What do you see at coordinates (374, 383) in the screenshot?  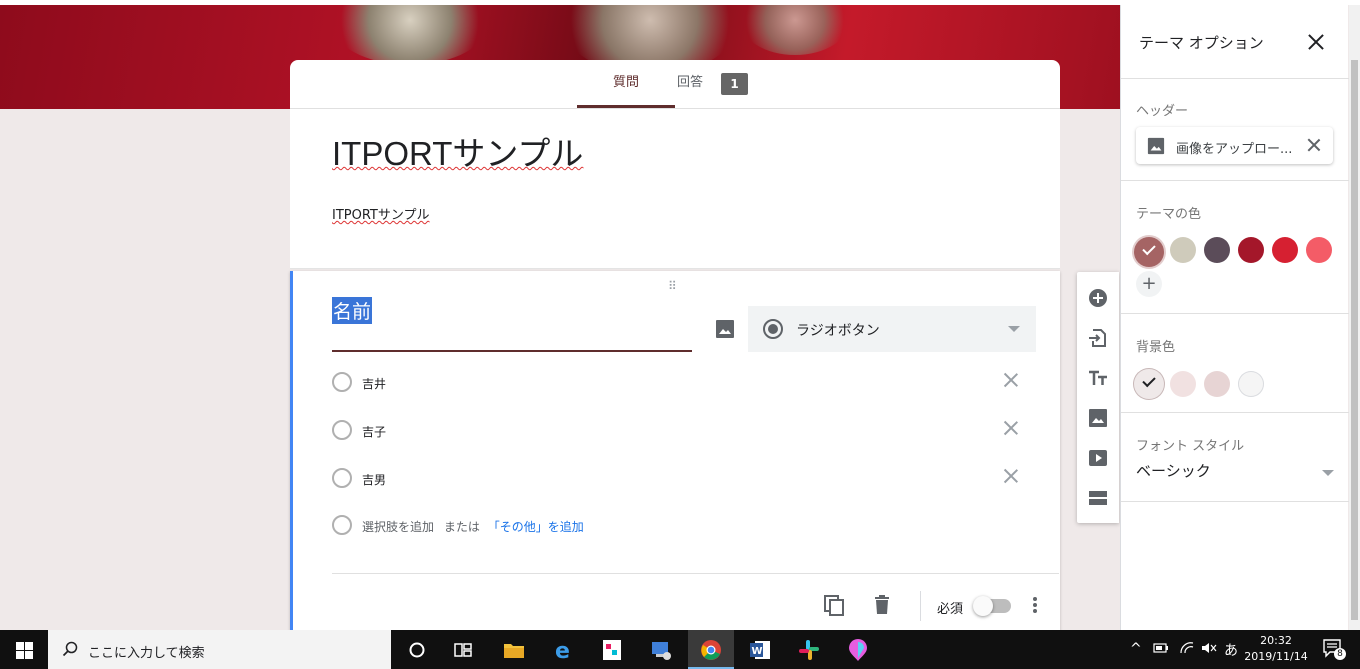 I see `option-label: 吉井` at bounding box center [374, 383].